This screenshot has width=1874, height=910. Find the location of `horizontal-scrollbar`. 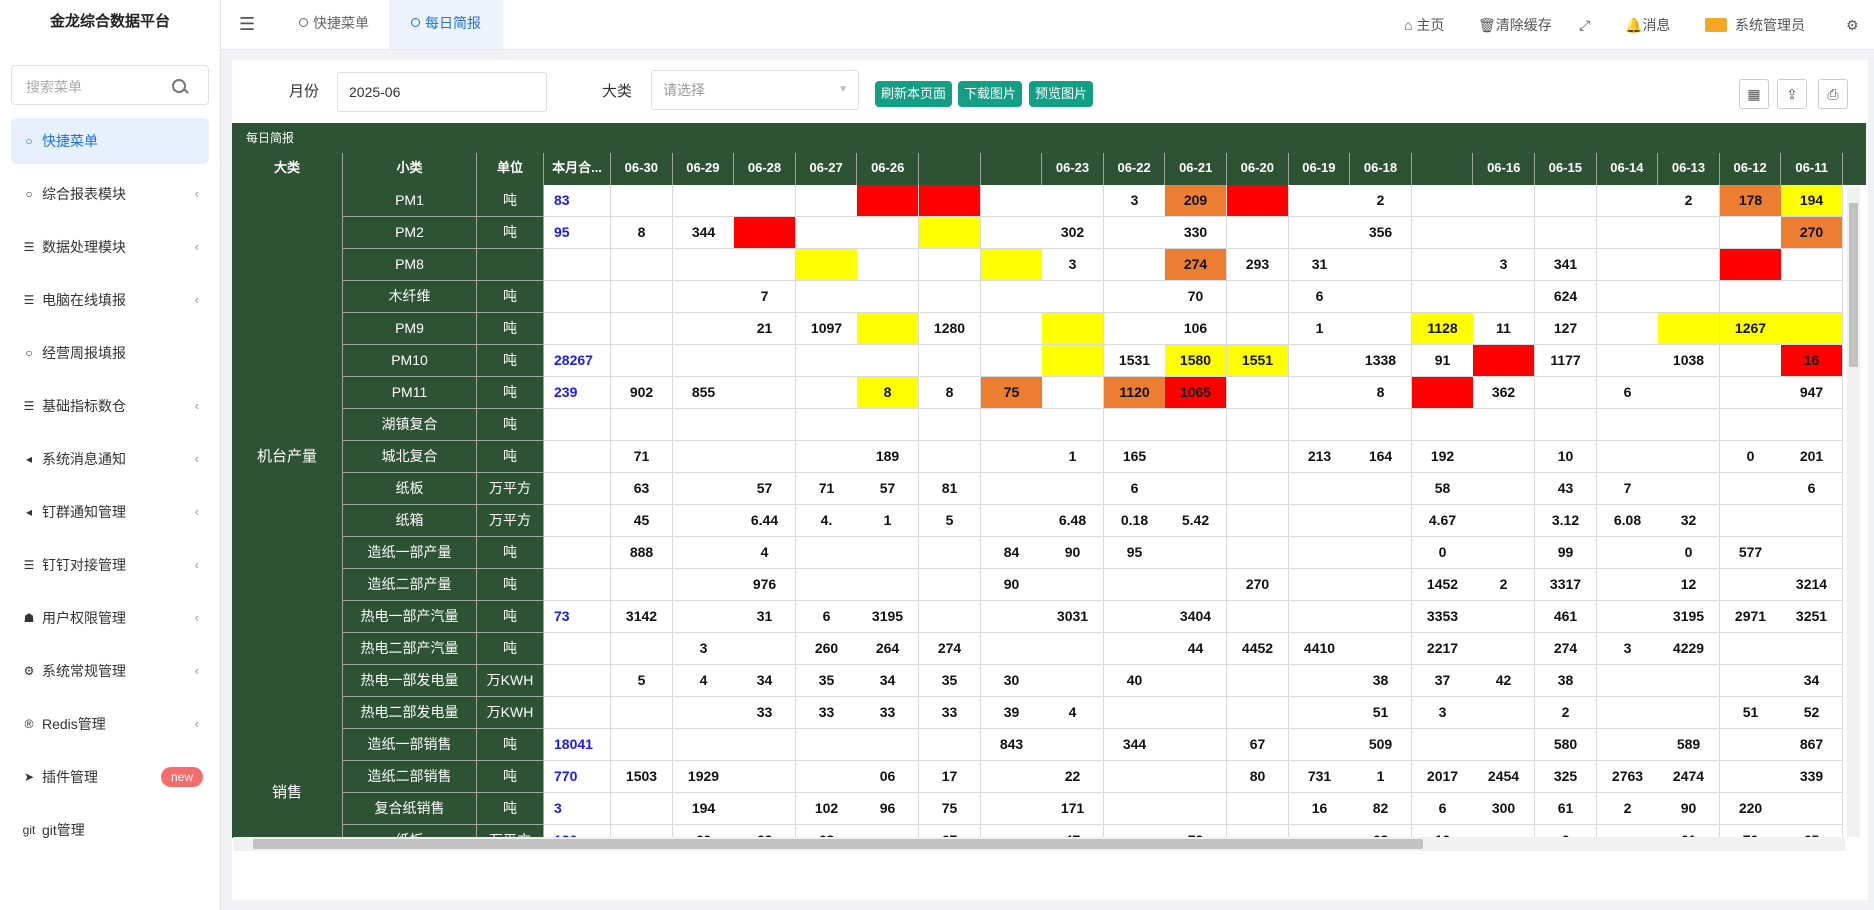

horizontal-scrollbar is located at coordinates (1039, 844).